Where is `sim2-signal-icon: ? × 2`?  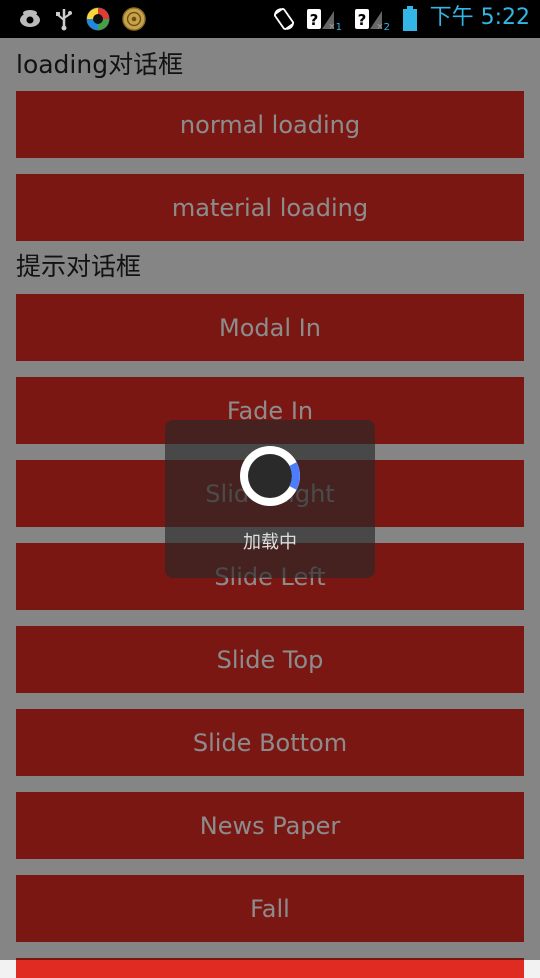
sim2-signal-icon: ? × 2 is located at coordinates (372, 20).